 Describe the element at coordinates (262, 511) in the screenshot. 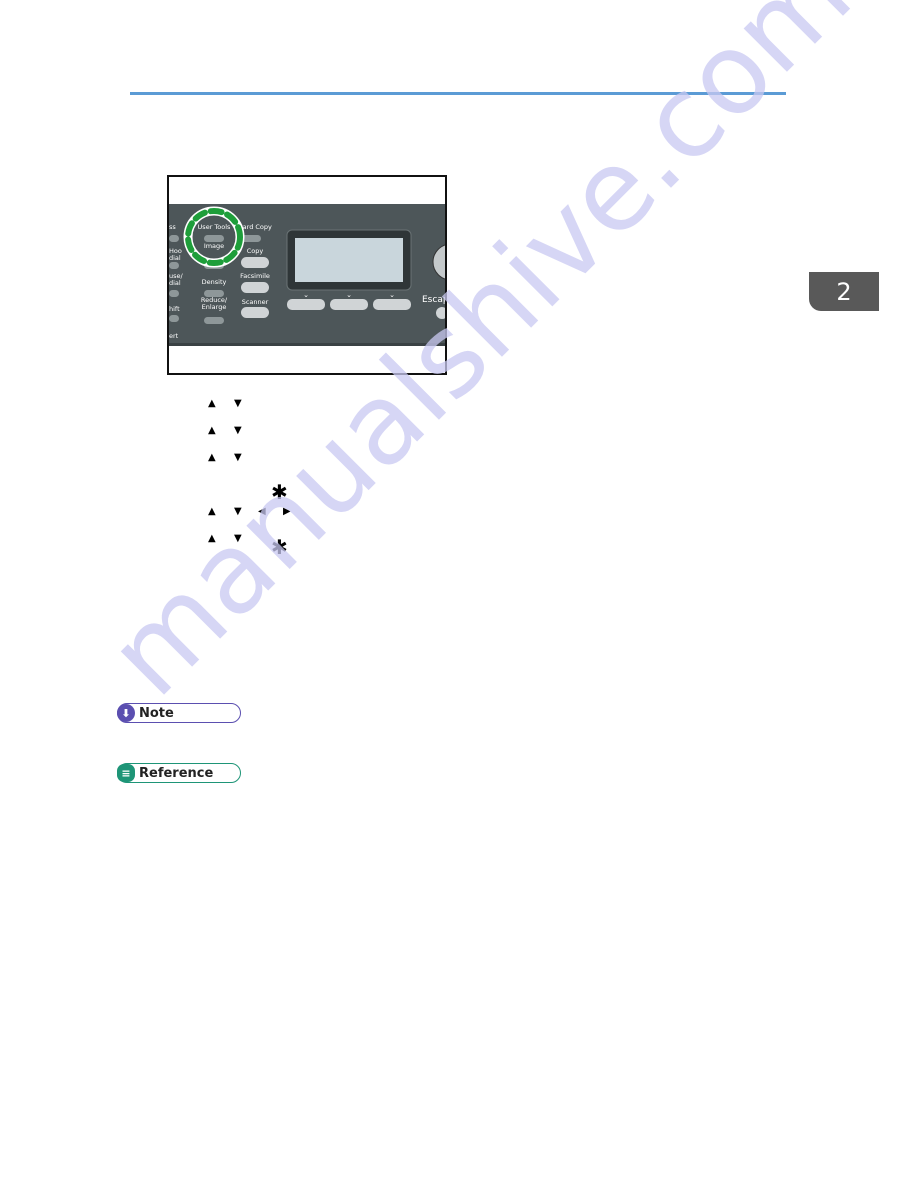

I see `left-arrow-icon: ◀` at that location.